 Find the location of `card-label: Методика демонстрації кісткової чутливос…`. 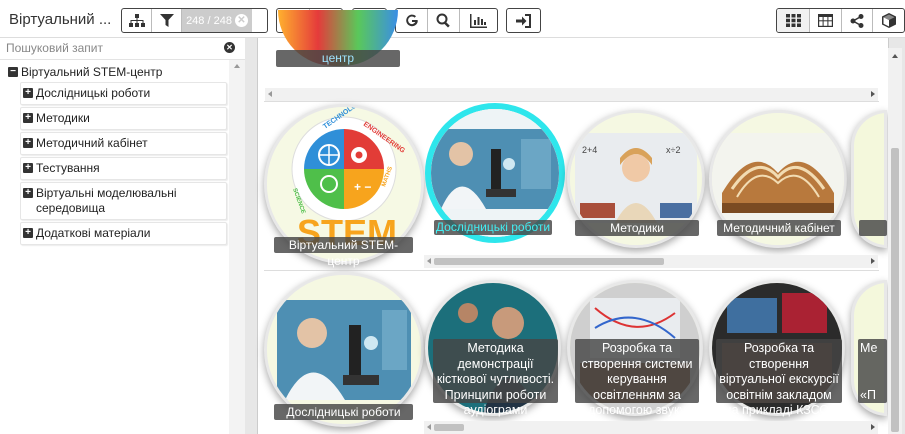

card-label: Методика демонстрації кісткової чутливос… is located at coordinates (495, 378).